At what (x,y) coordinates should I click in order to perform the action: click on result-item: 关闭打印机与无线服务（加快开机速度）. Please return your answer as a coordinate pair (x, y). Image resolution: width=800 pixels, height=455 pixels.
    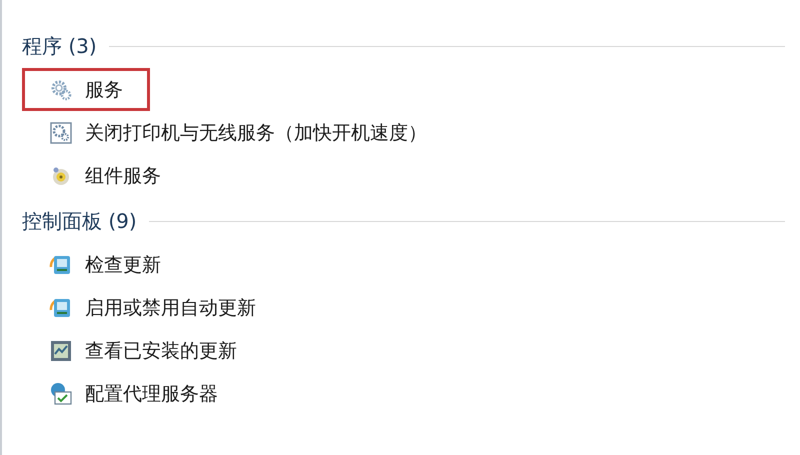
    Looking at the image, I should click on (226, 132).